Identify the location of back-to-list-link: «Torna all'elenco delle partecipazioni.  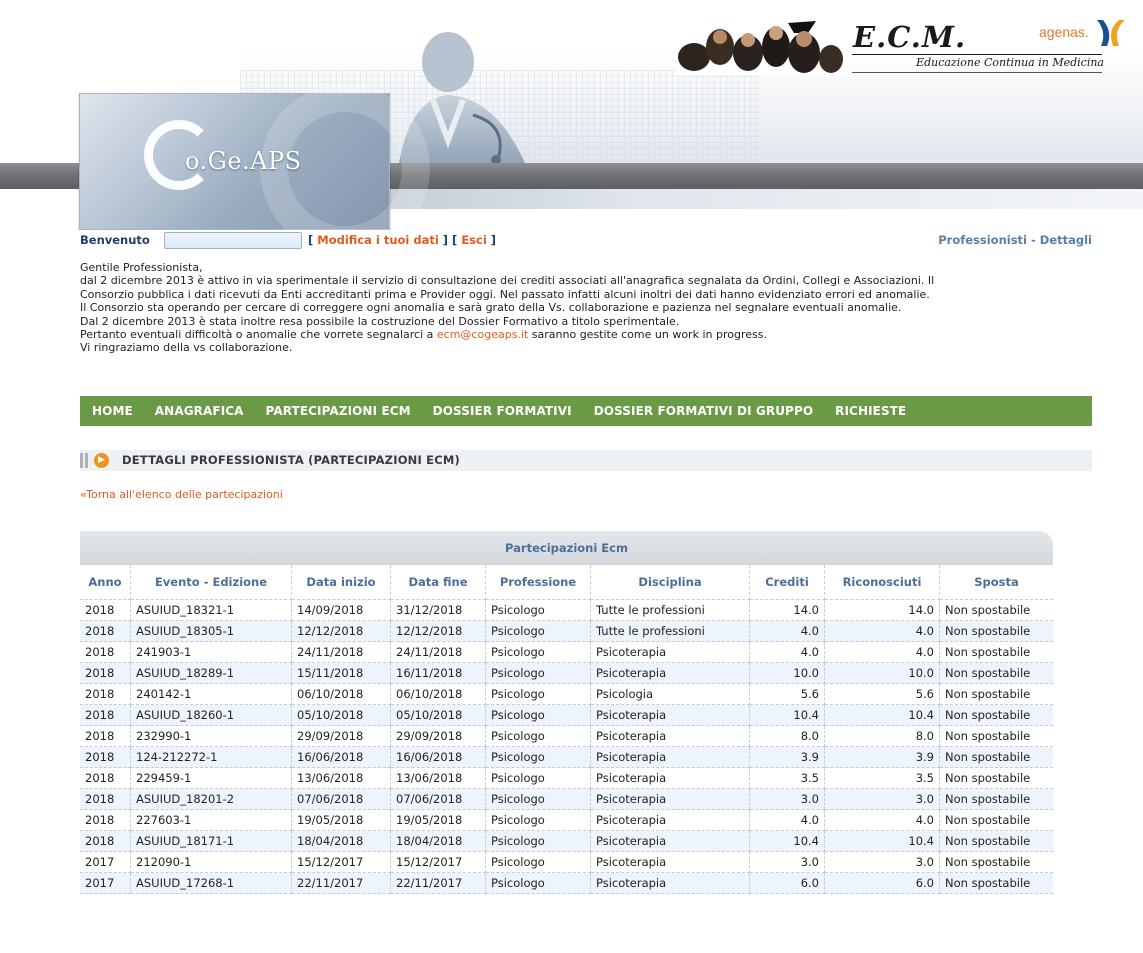
(181, 494).